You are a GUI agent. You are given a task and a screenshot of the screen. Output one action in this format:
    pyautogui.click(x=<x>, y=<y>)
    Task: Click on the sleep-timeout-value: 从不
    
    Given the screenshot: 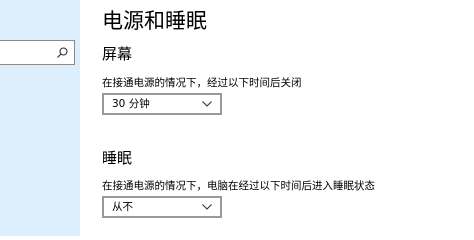 What is the action you would take?
    pyautogui.click(x=122, y=207)
    